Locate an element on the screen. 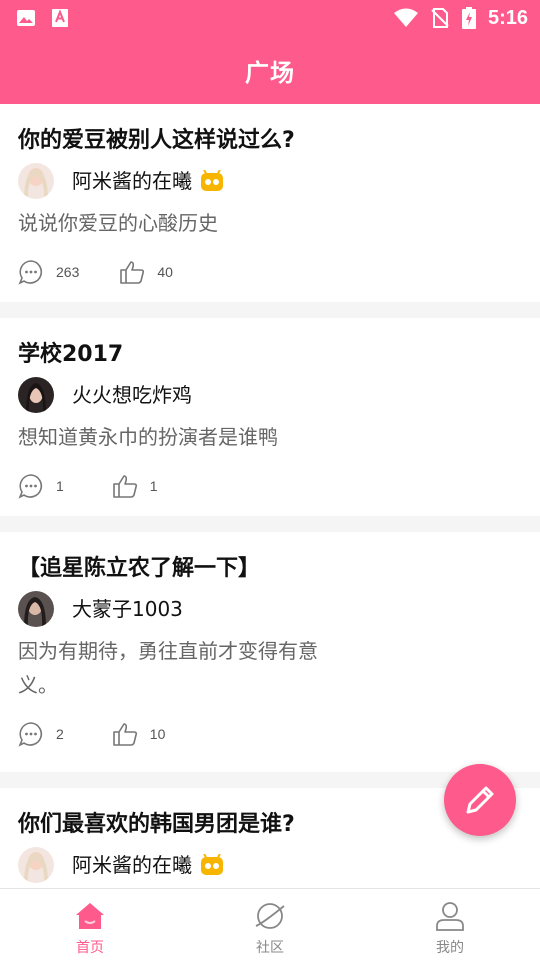 The image size is (540, 961). battery-charging-icon is located at coordinates (468, 18).